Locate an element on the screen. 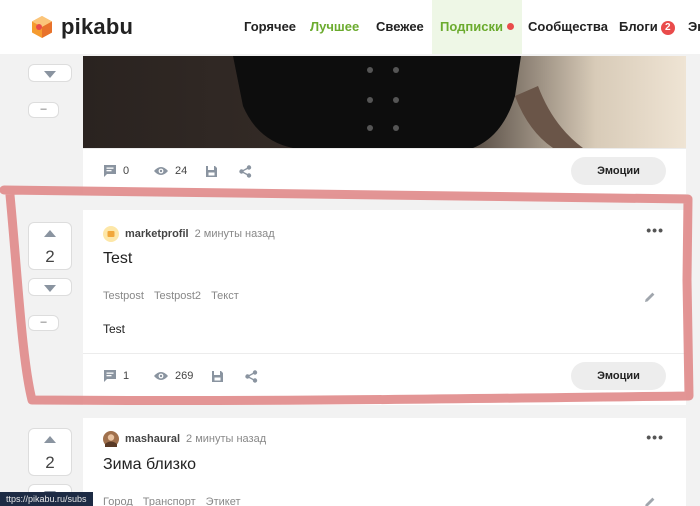  tag: Город is located at coordinates (118, 501).